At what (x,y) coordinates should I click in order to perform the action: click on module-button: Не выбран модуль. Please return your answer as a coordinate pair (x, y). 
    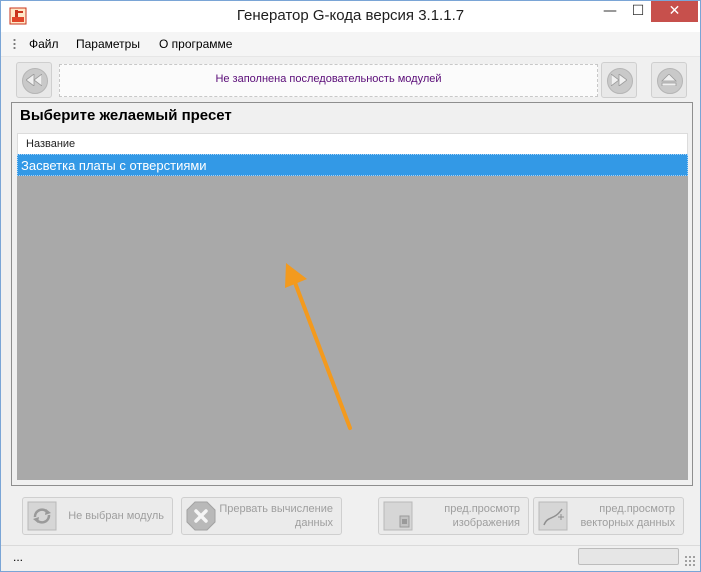
    Looking at the image, I should click on (97, 516).